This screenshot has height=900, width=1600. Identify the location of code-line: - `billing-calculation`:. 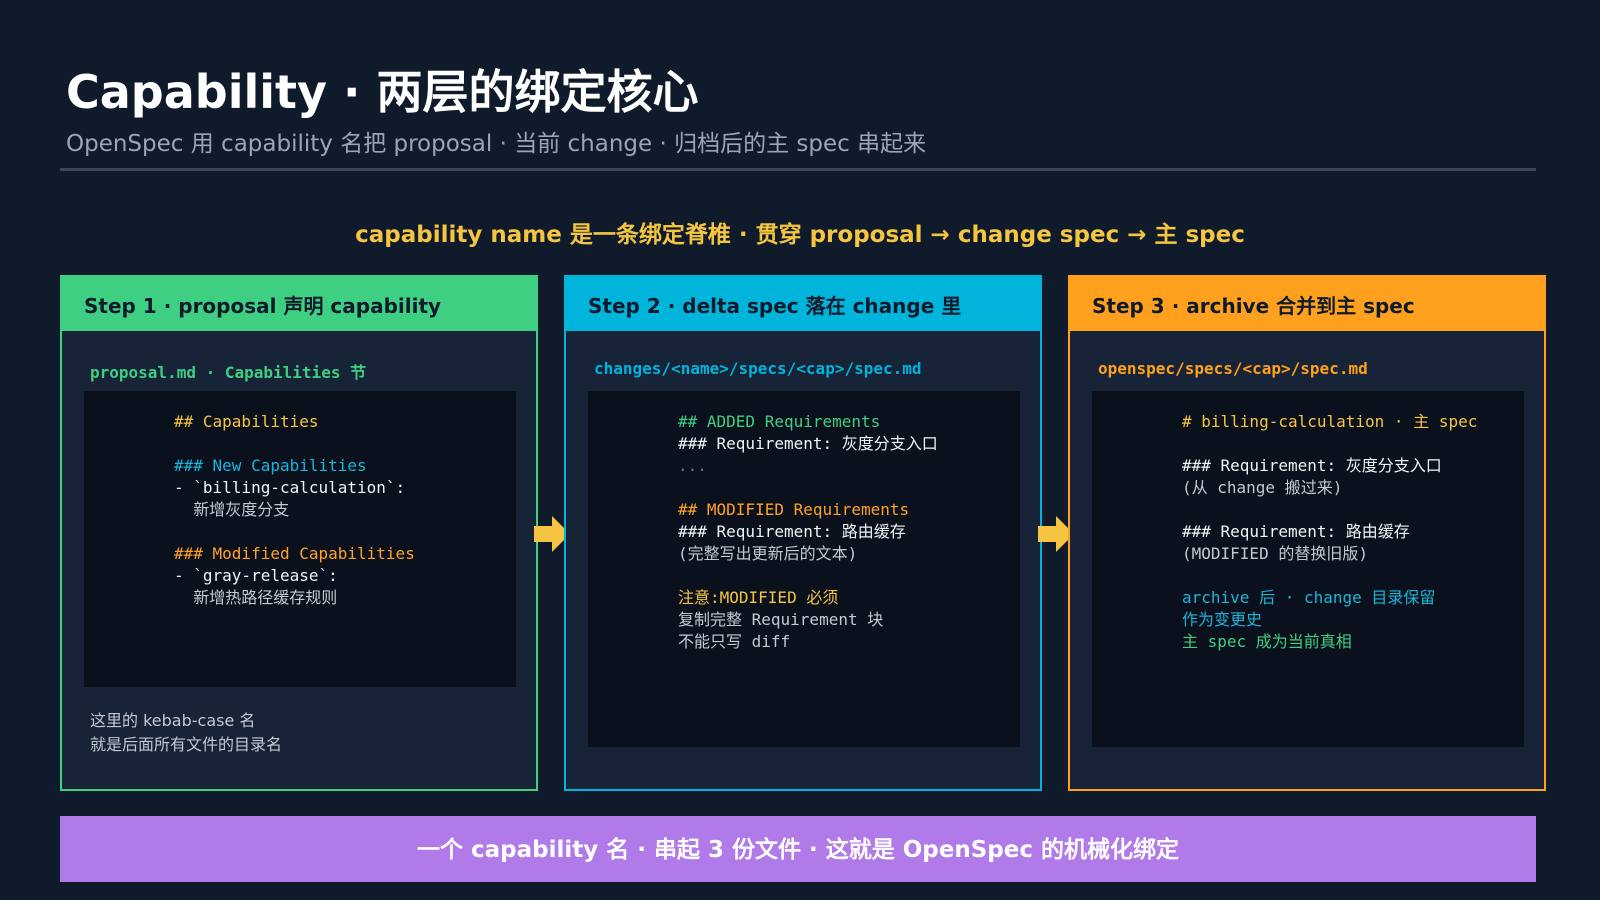
(290, 487).